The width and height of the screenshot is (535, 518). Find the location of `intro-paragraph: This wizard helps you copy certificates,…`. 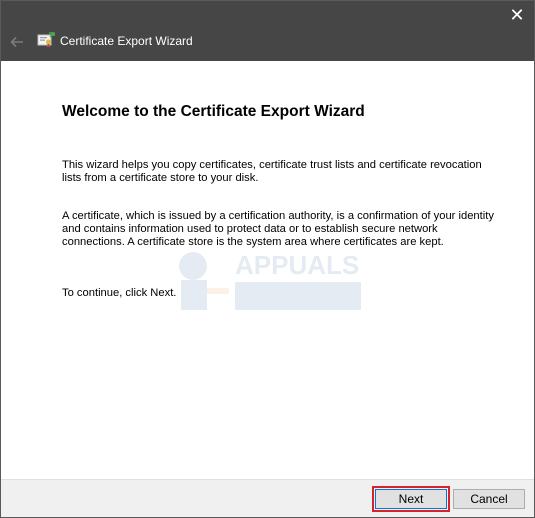

intro-paragraph: This wizard helps you copy certificates,… is located at coordinates (272, 172).